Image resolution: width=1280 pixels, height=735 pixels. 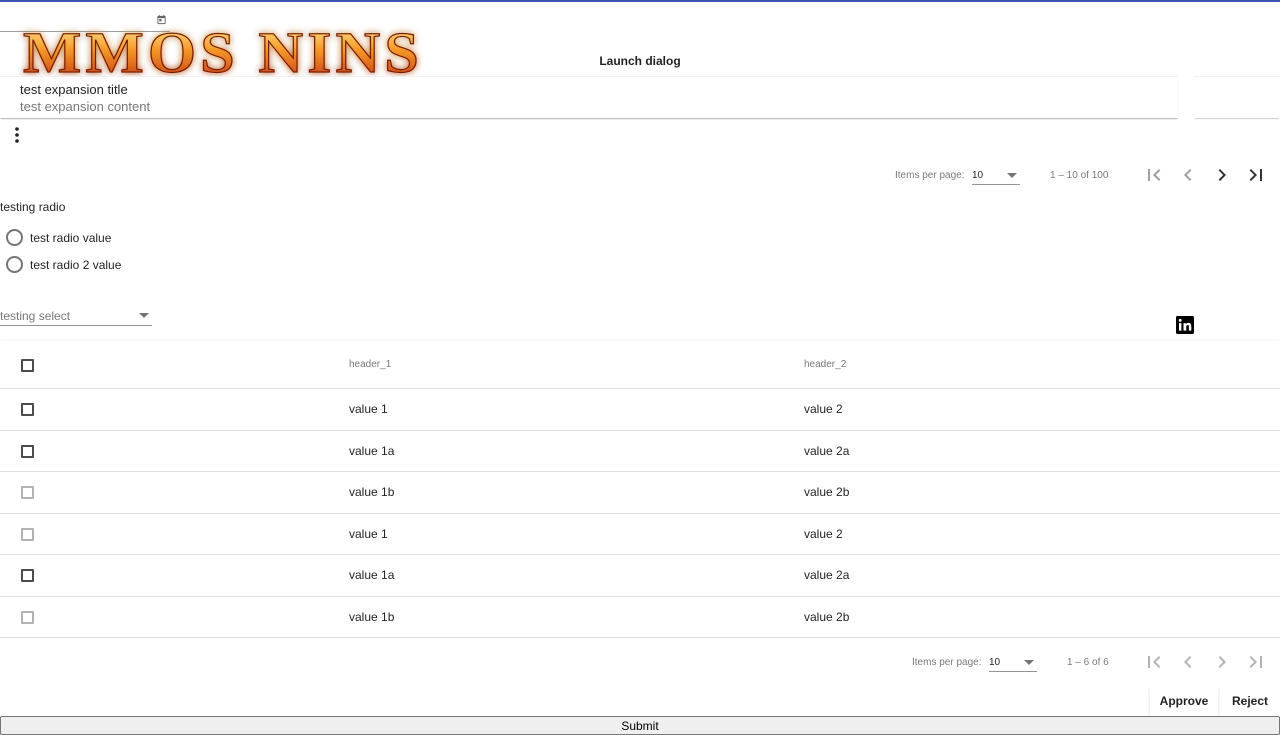 I want to click on testing-select: testing select, so click(x=76, y=316).